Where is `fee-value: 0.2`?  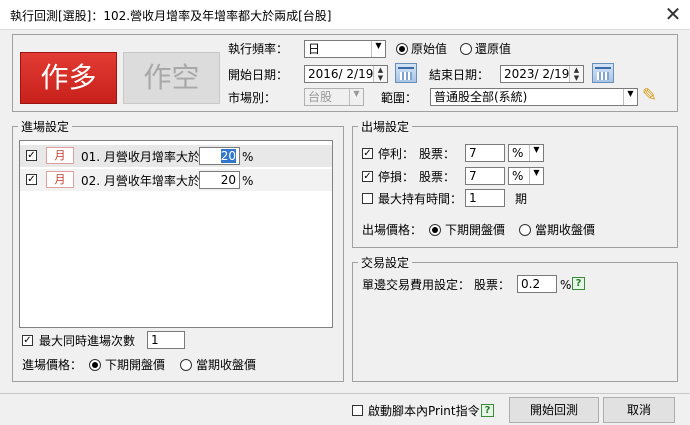
fee-value: 0.2 is located at coordinates (531, 284).